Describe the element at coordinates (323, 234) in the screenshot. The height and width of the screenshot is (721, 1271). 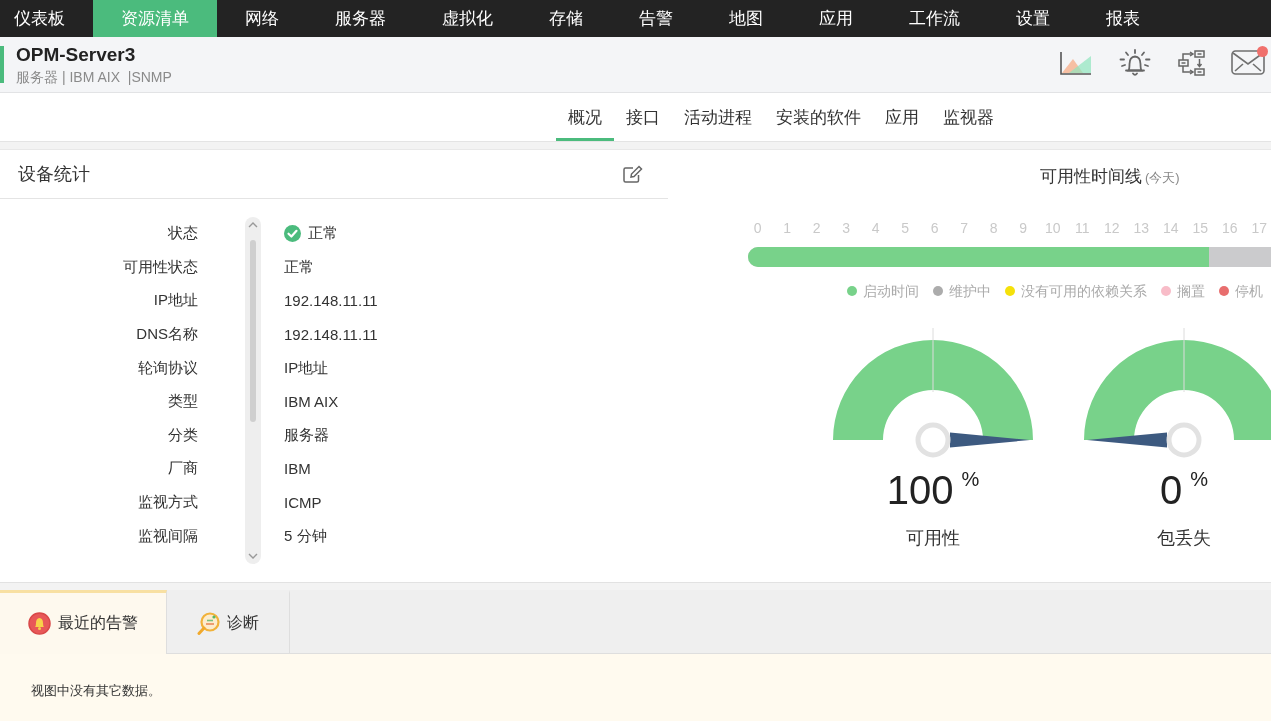
I see `status-value: 正常` at that location.